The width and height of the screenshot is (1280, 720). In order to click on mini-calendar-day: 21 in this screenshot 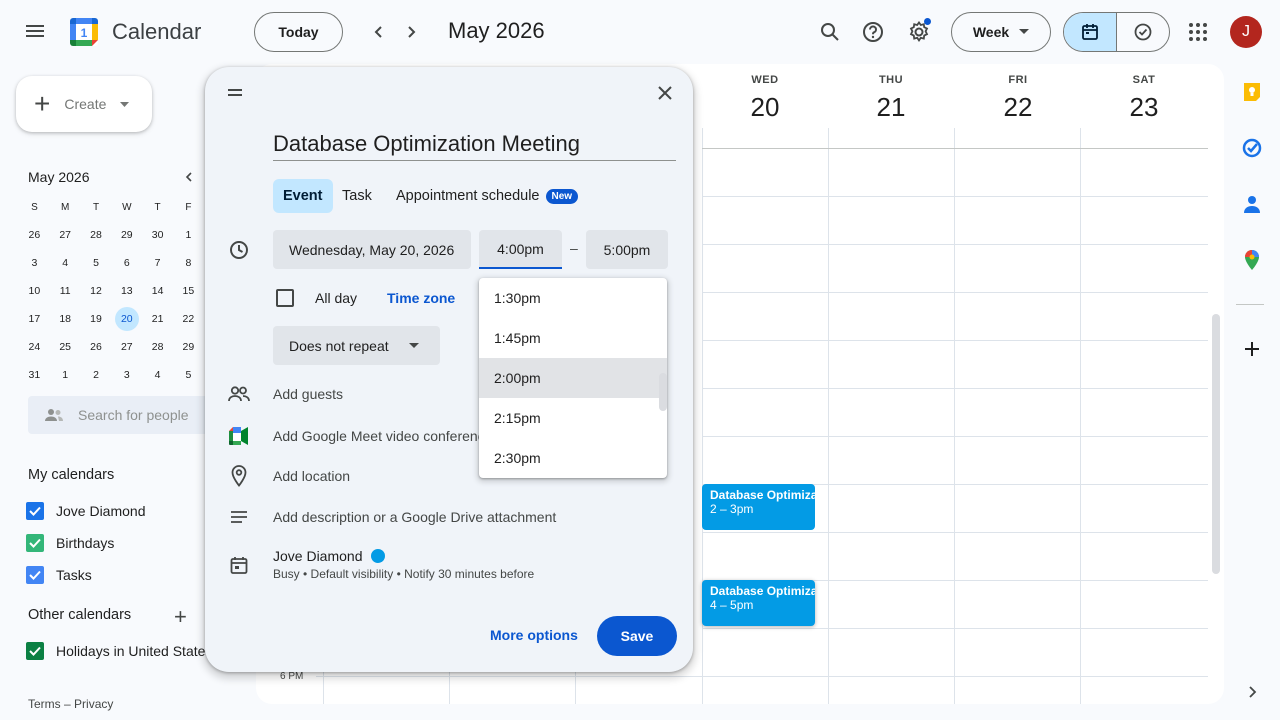, I will do `click(157, 319)`.